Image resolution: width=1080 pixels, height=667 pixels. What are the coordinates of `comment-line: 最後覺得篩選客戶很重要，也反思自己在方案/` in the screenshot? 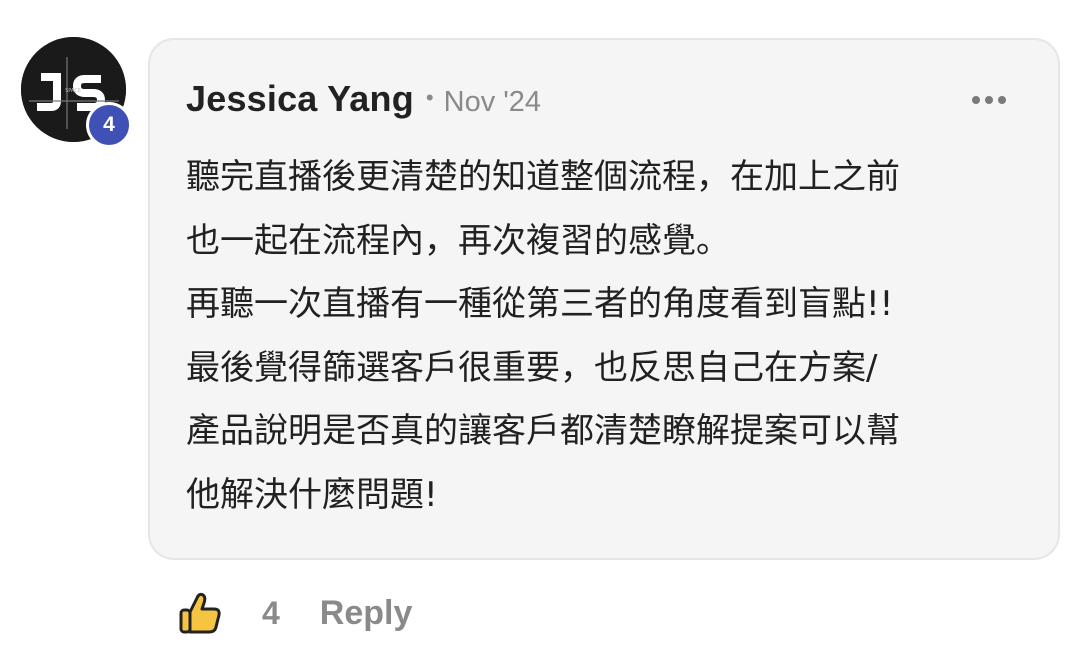 It's located at (532, 367).